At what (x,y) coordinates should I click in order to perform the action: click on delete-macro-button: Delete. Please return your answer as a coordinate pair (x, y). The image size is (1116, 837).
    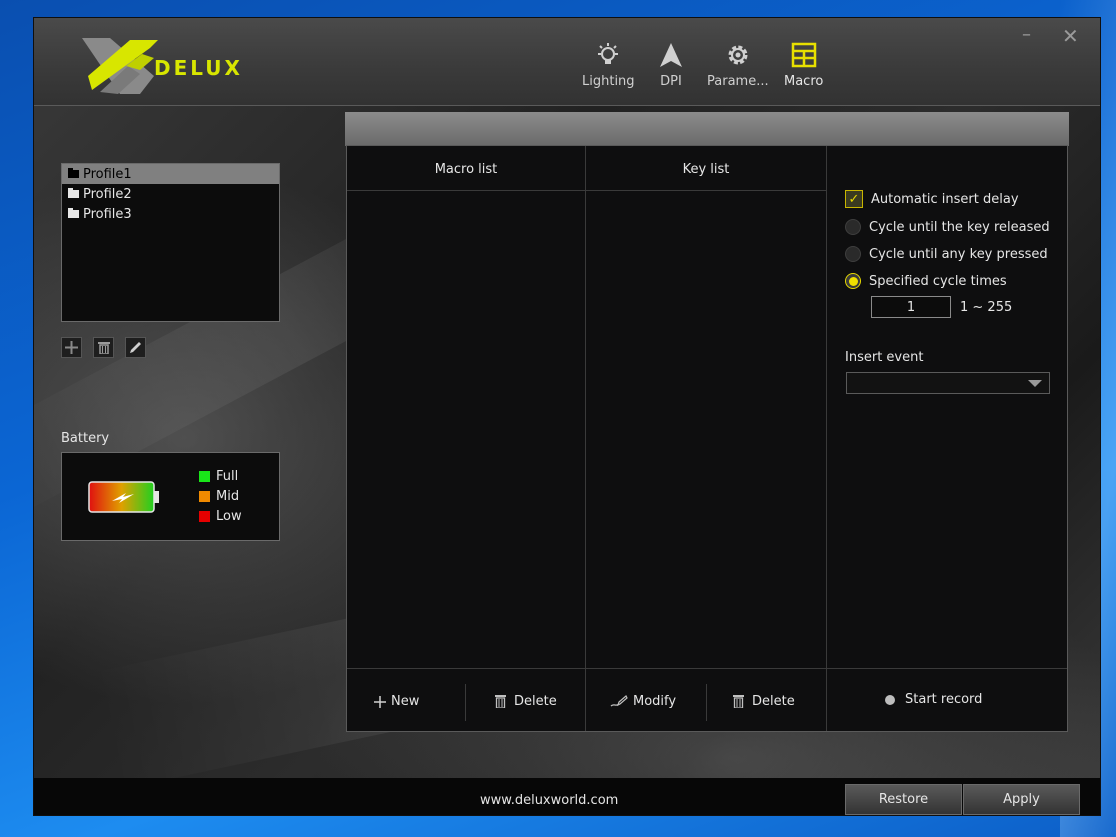
    Looking at the image, I should click on (526, 701).